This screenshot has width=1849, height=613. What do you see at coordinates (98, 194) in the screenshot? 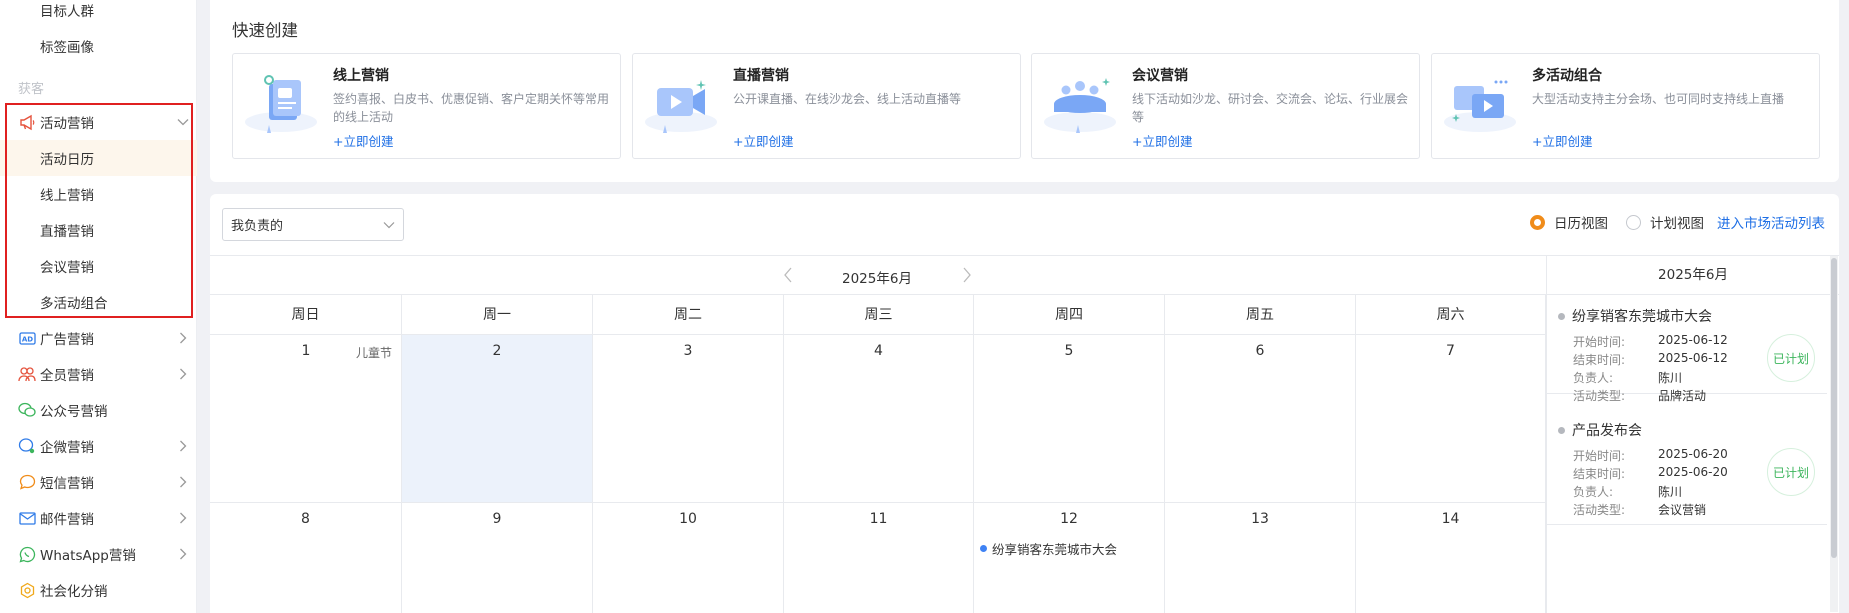
I see `sidebar-item-online-marketing: 线上营销` at bounding box center [98, 194].